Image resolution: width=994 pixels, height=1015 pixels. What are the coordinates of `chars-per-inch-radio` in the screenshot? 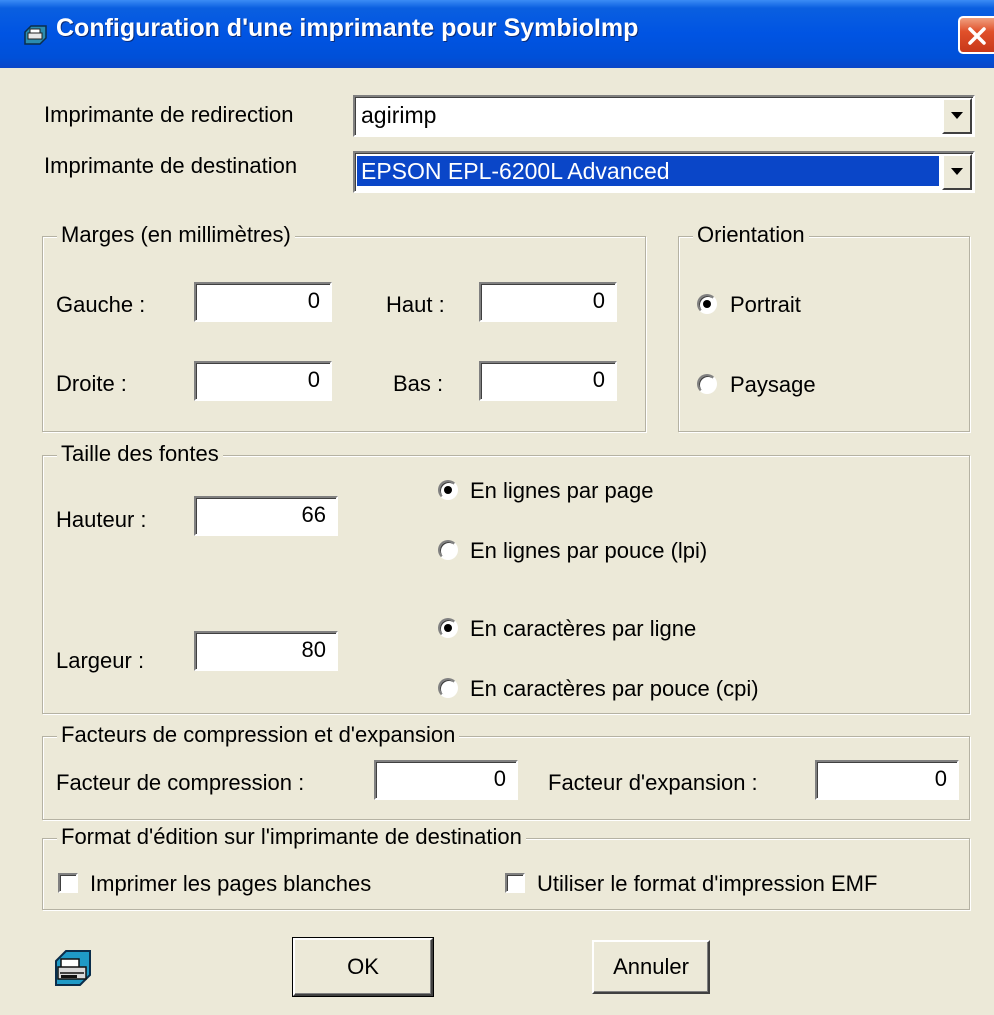 It's located at (448, 688).